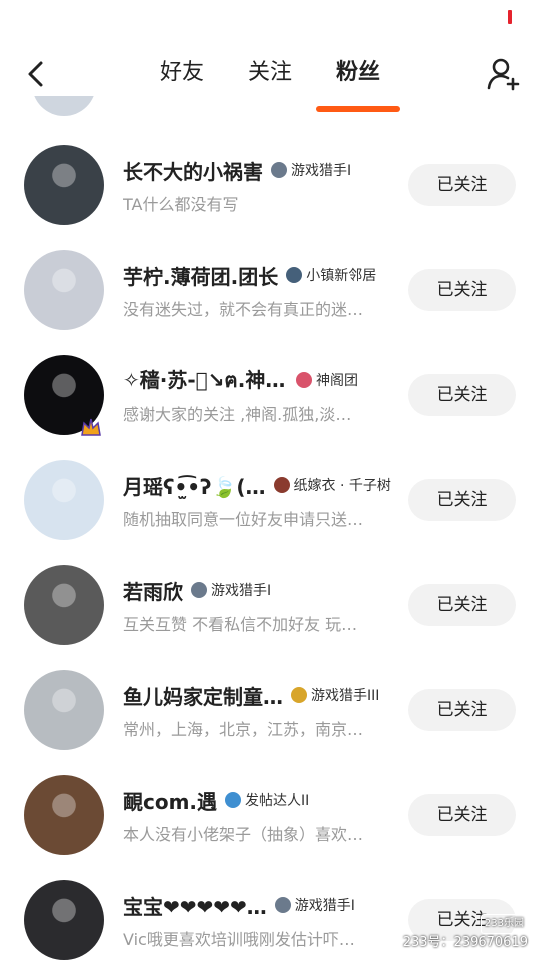  Describe the element at coordinates (64, 108) in the screenshot. I see `partial-avatar` at that location.